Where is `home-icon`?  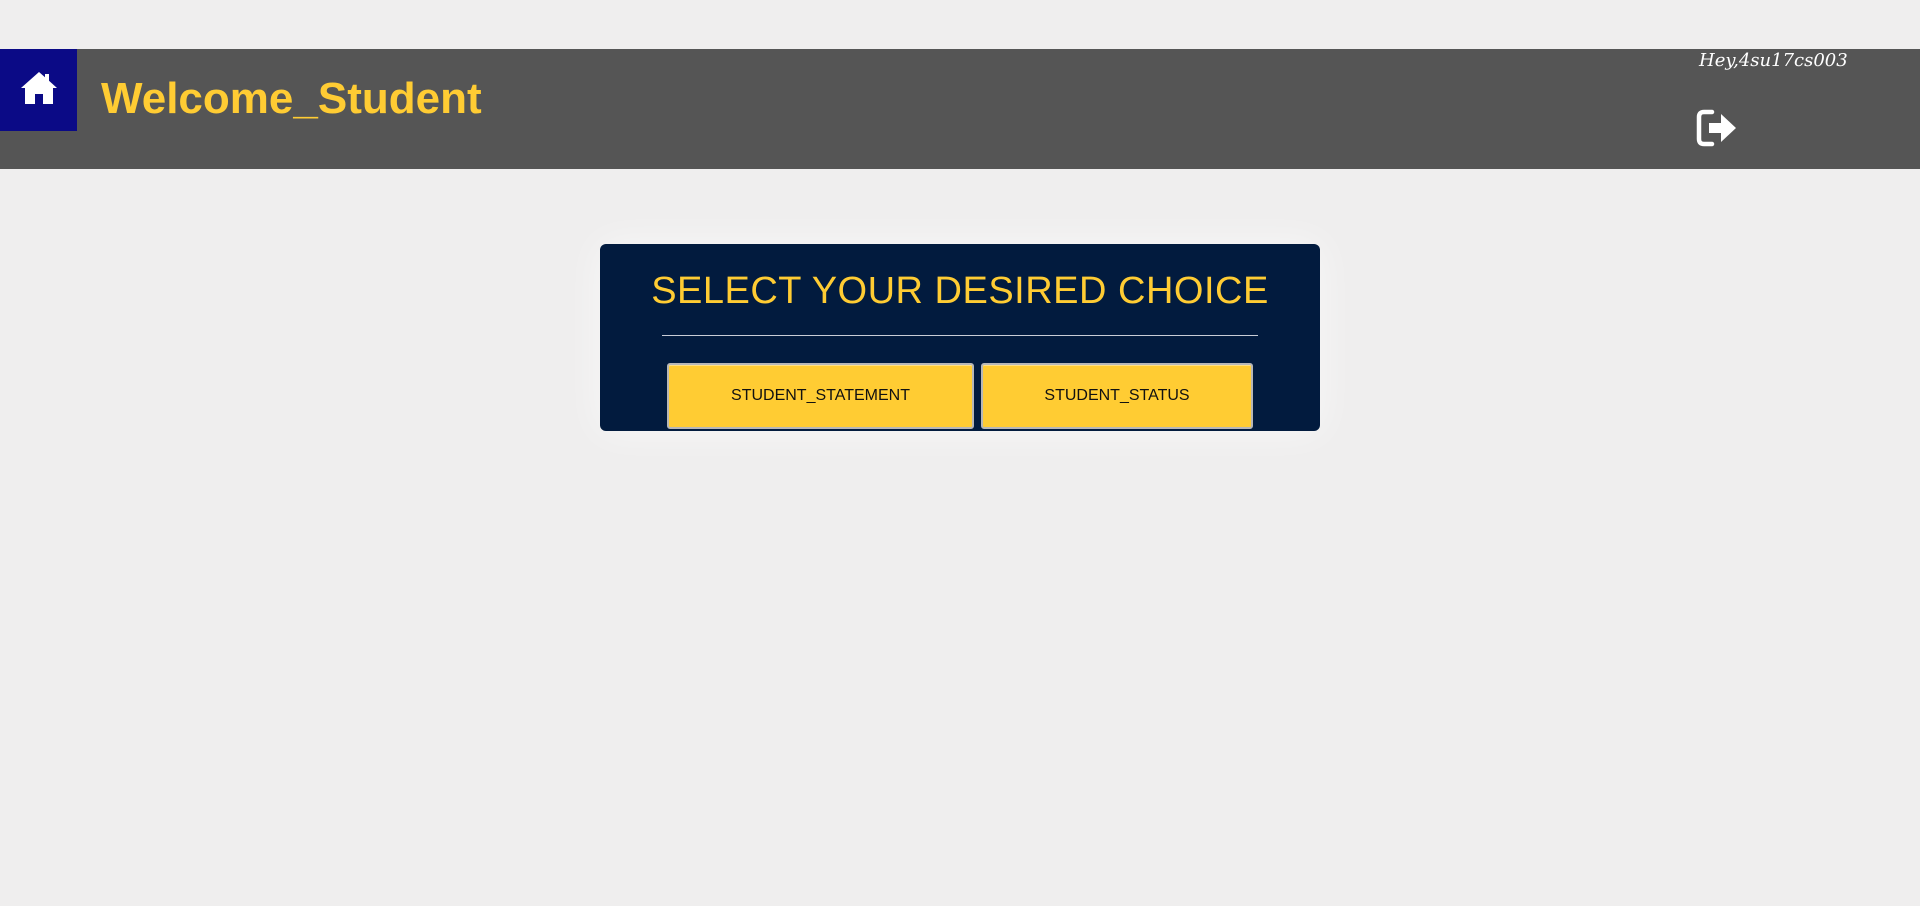
home-icon is located at coordinates (39, 90).